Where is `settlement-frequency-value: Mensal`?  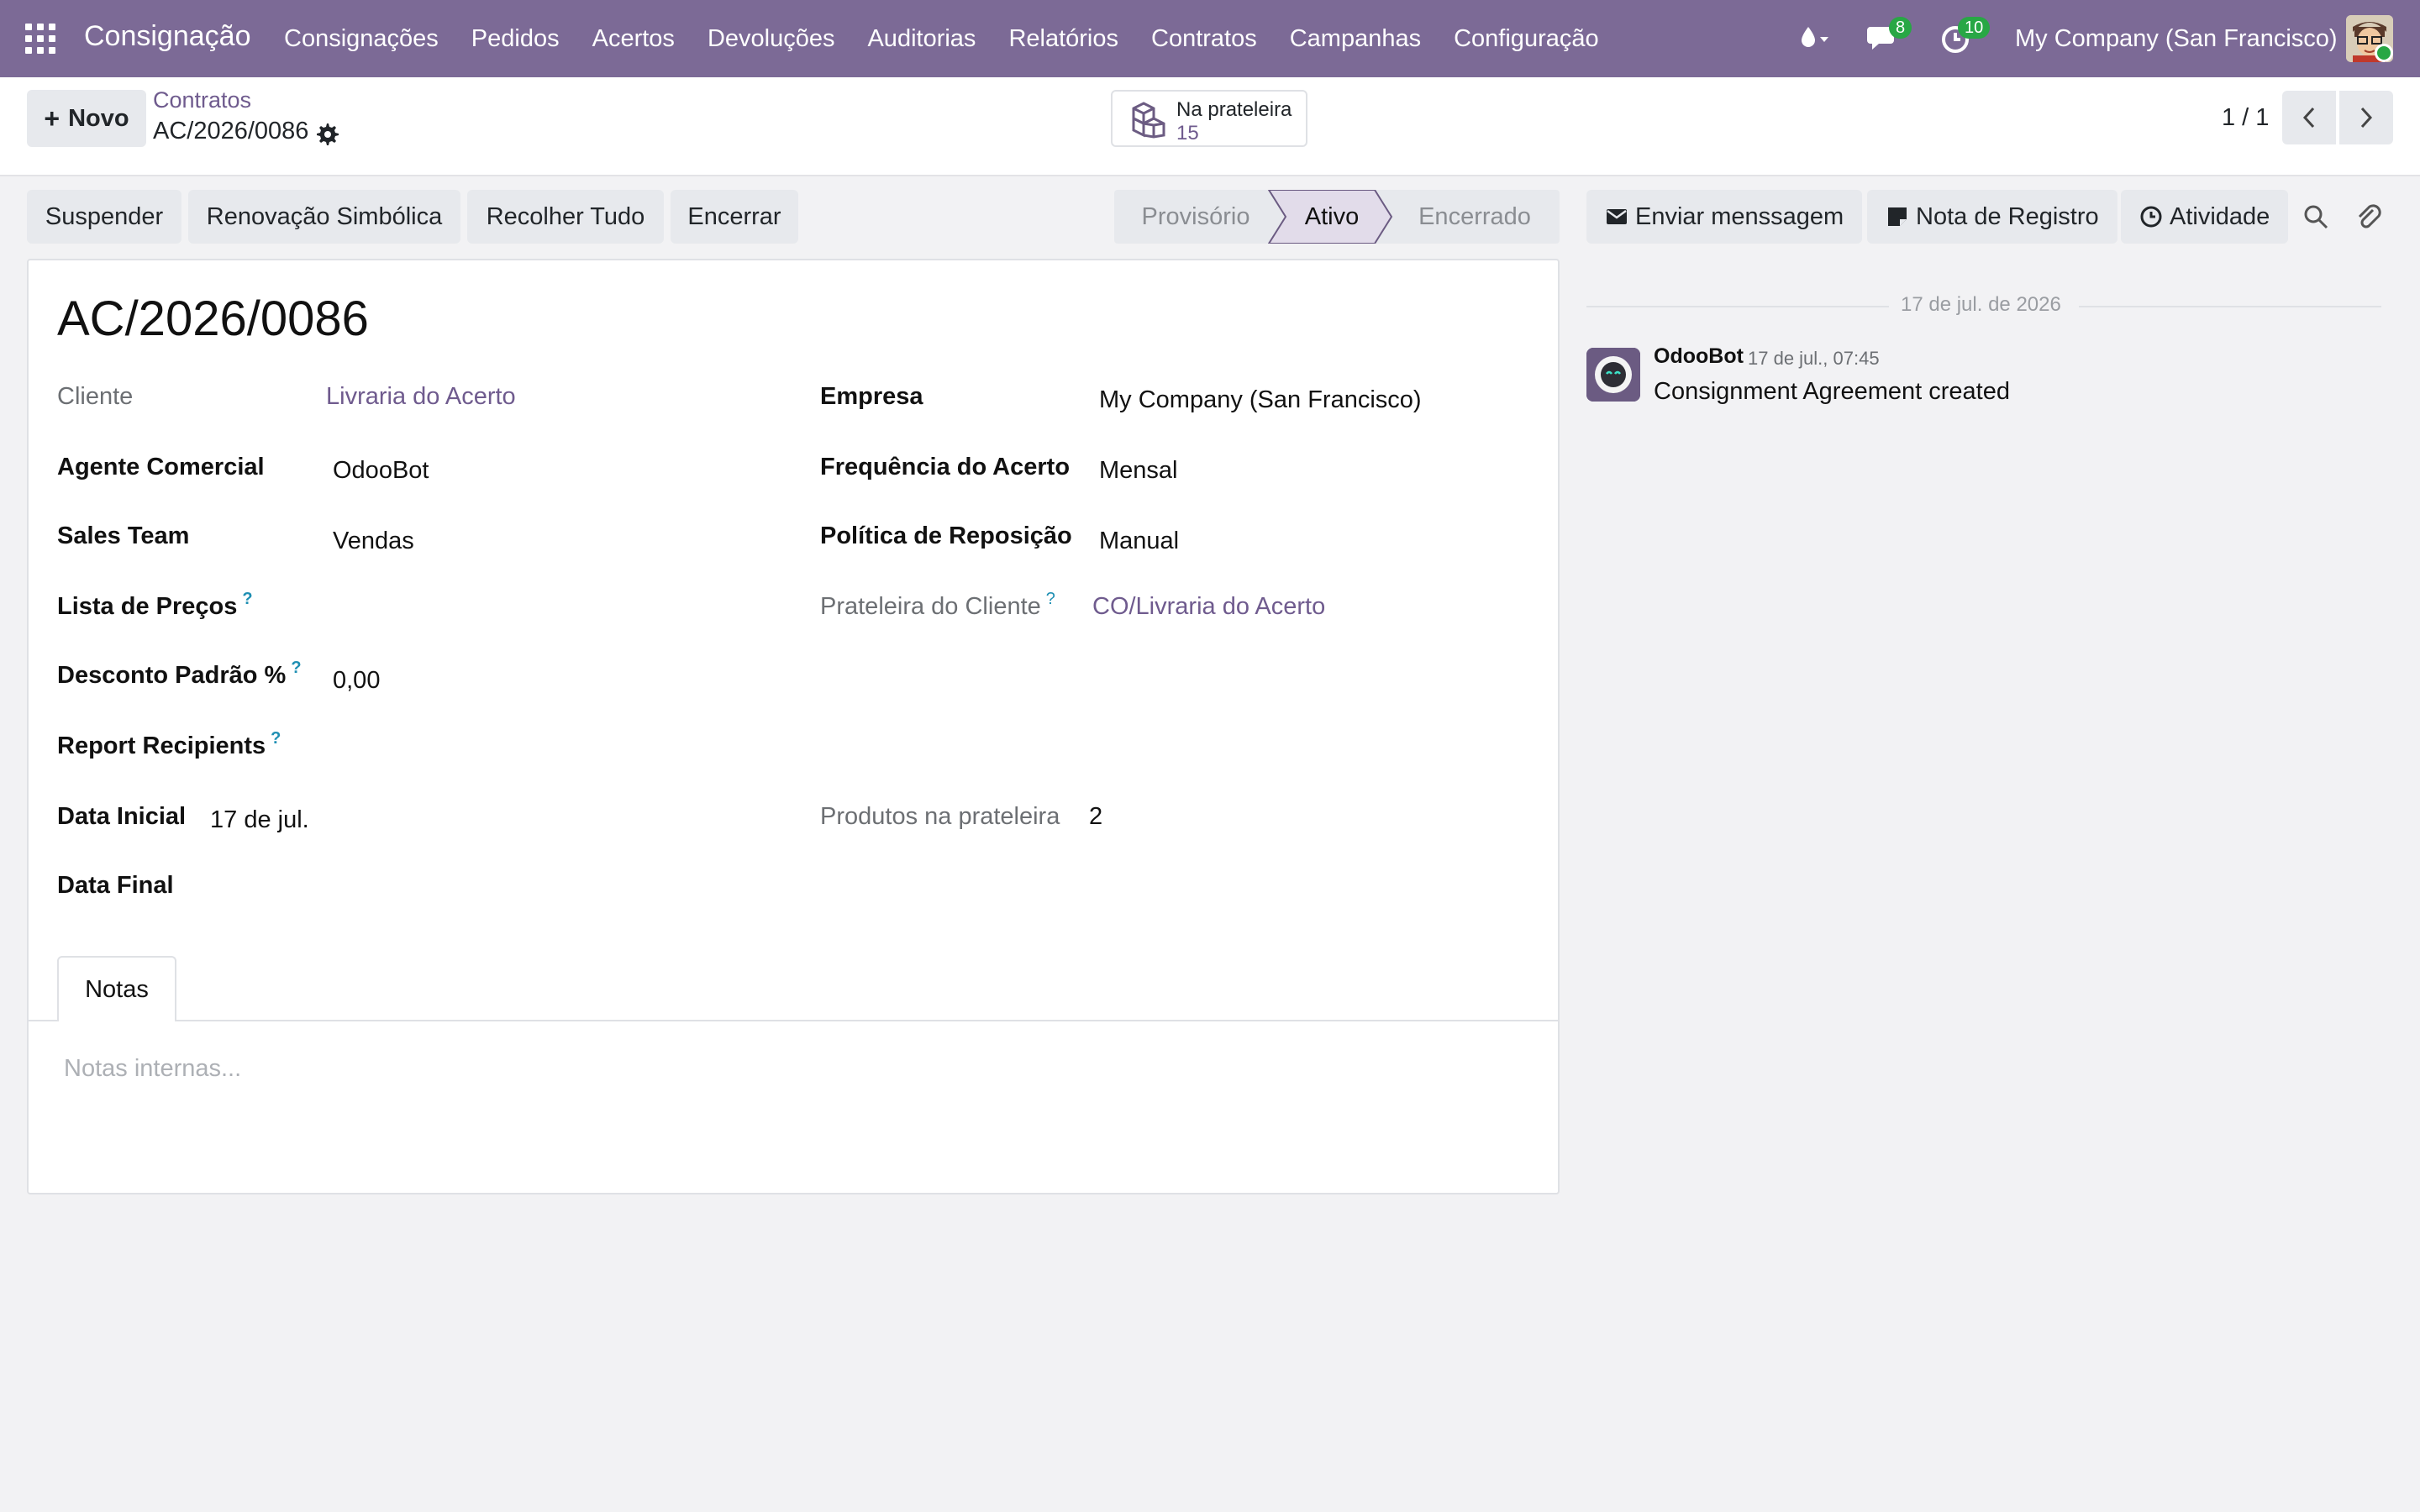
settlement-frequency-value: Mensal is located at coordinates (1138, 471).